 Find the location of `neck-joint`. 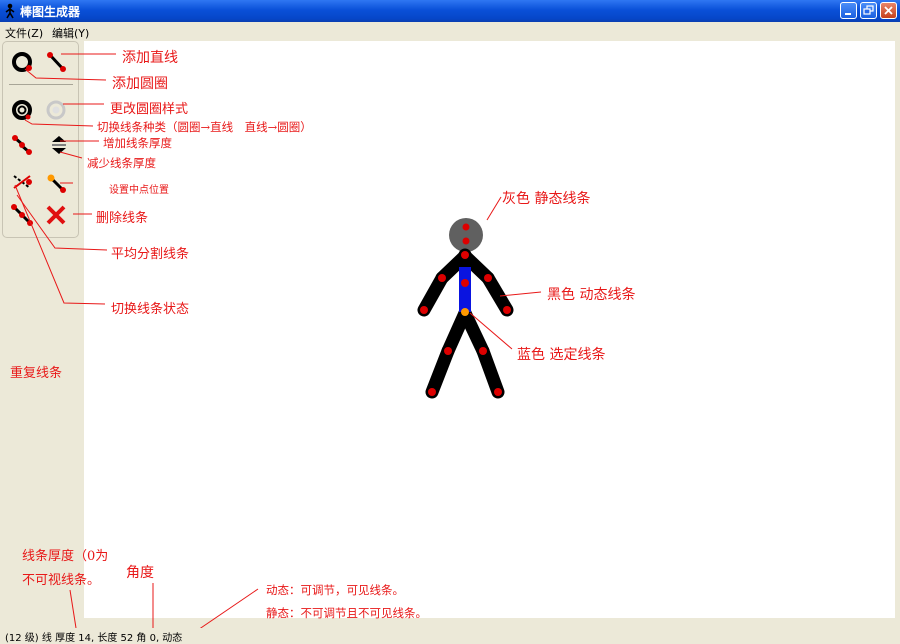

neck-joint is located at coordinates (465, 255).